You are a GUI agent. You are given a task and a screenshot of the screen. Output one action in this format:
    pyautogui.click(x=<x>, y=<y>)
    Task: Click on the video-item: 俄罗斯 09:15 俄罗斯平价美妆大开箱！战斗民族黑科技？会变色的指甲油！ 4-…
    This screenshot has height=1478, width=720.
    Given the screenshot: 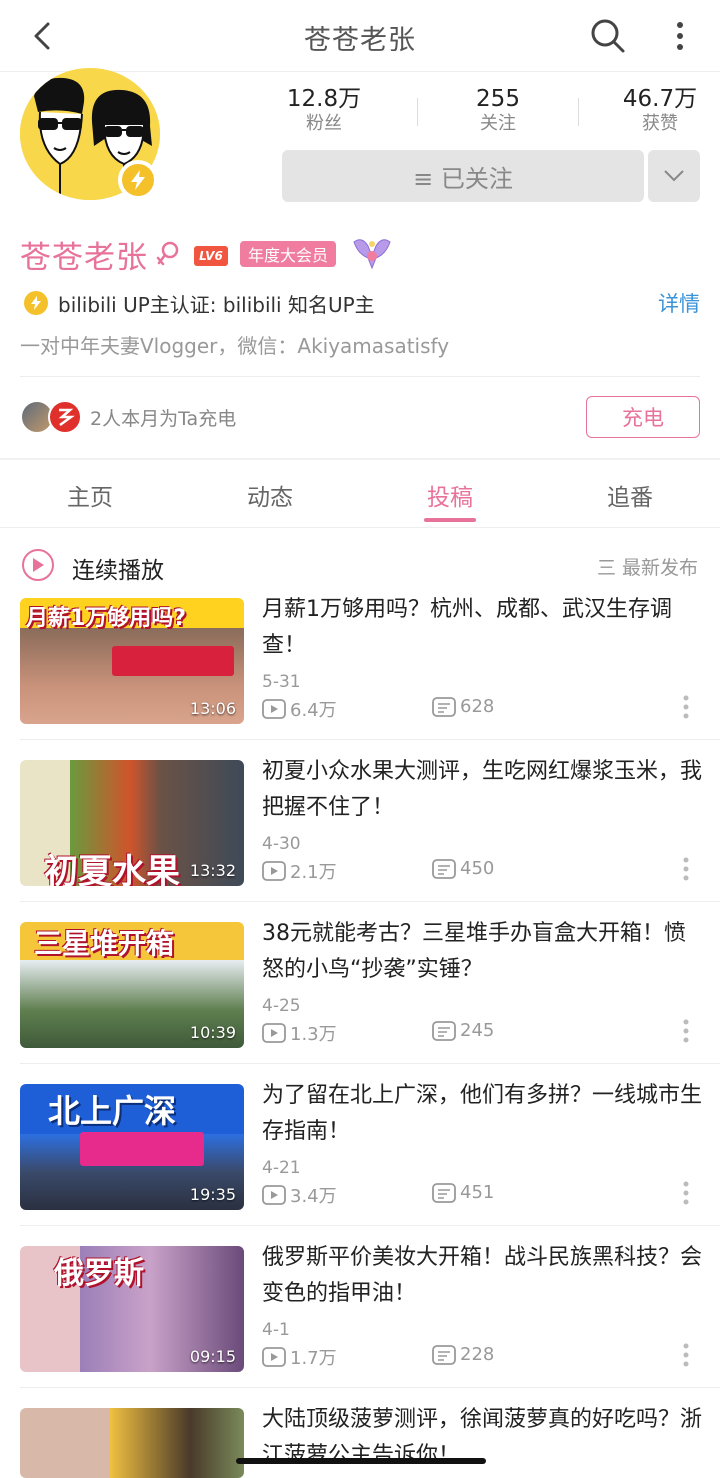 What is the action you would take?
    pyautogui.click(x=360, y=1313)
    